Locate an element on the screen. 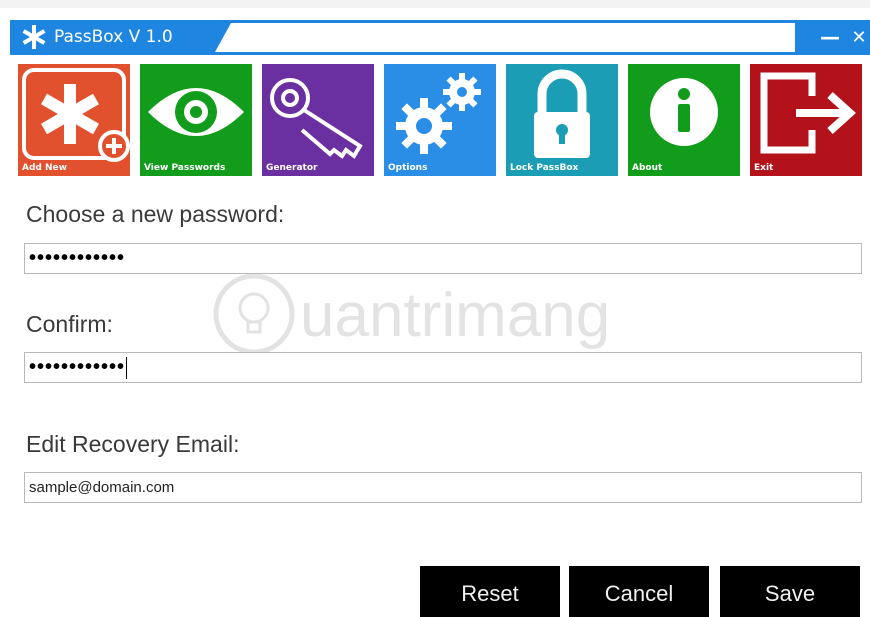 The height and width of the screenshot is (617, 870). lock-passbox-tile: Lock PassBox is located at coordinates (562, 120).